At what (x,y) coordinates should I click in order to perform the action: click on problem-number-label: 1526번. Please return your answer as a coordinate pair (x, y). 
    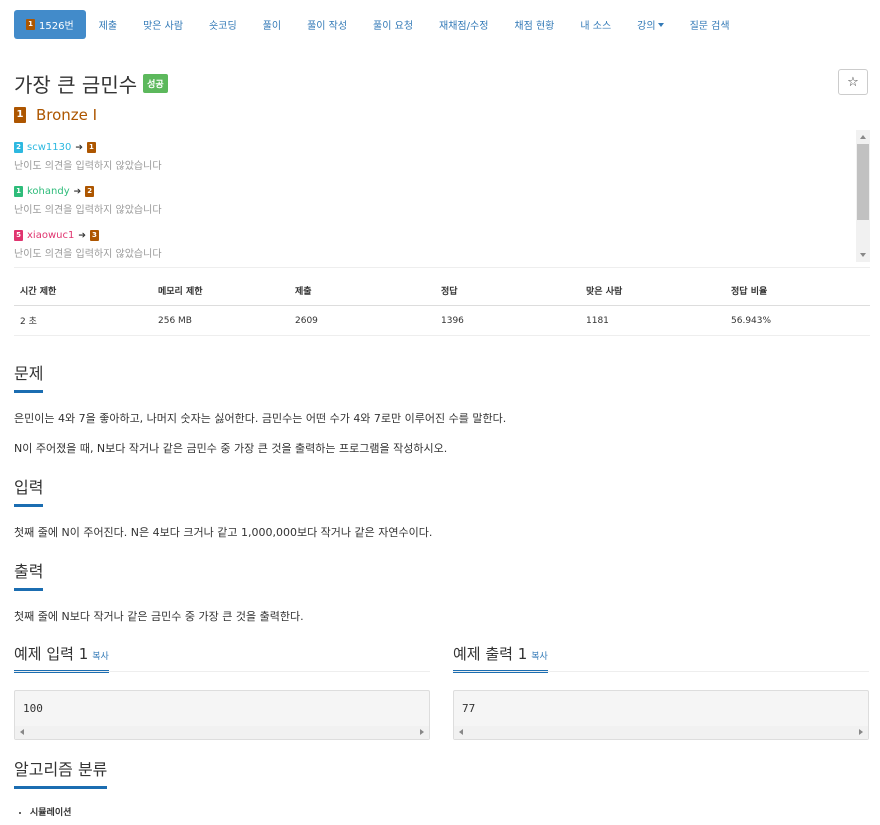
    Looking at the image, I should click on (56, 26).